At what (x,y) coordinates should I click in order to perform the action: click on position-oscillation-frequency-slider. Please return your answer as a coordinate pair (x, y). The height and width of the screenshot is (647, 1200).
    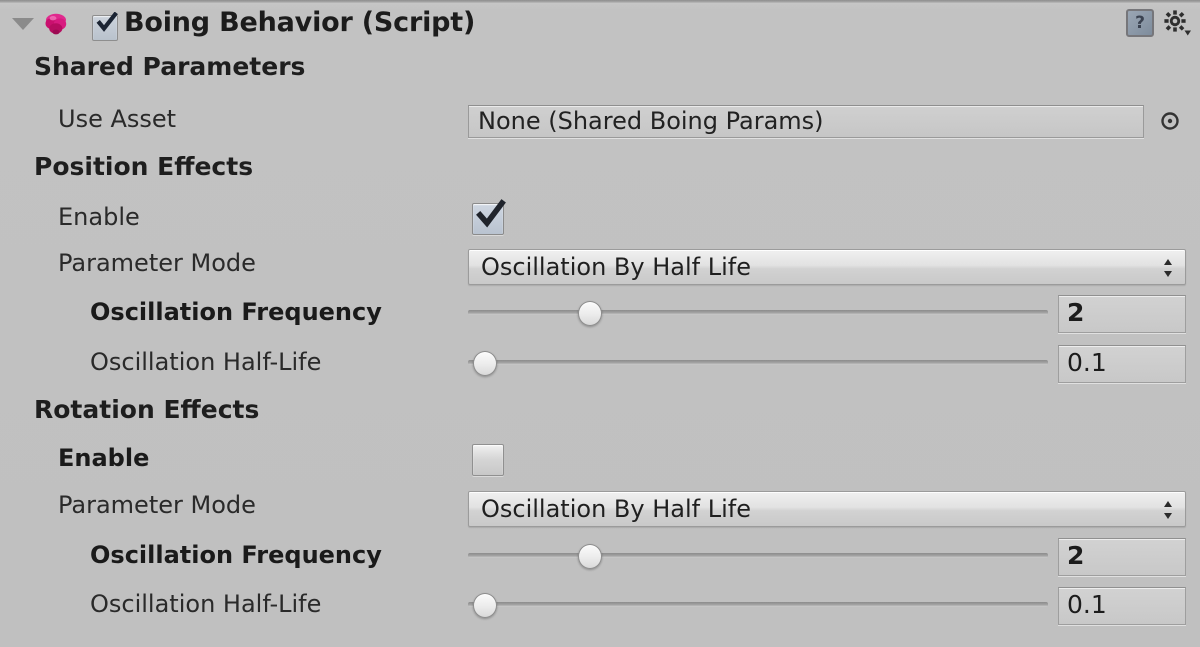
    Looking at the image, I should click on (758, 313).